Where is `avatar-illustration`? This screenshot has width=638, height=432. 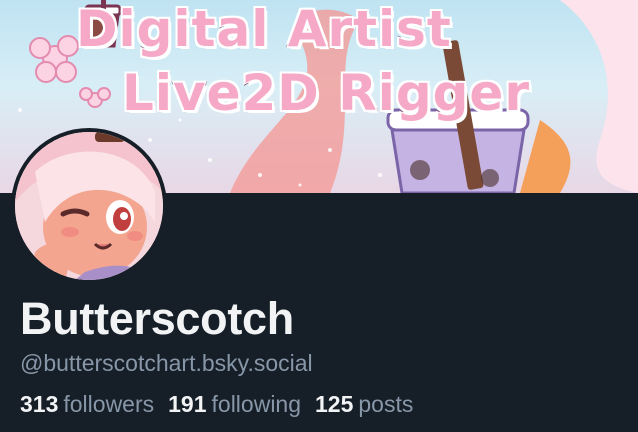
avatar-illustration is located at coordinates (89, 206).